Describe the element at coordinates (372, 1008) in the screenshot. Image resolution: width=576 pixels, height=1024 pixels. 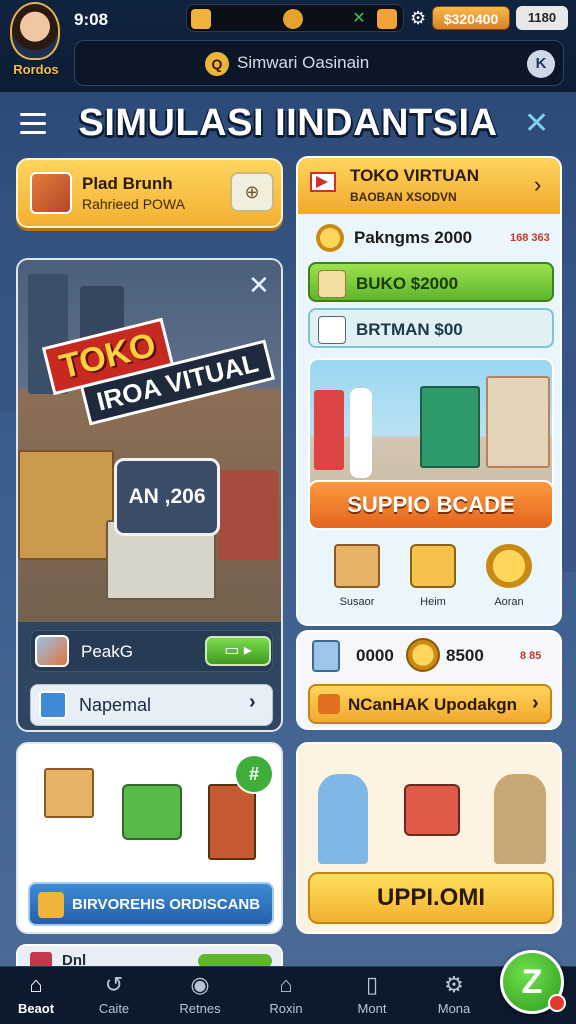
I see `nav-label: Mont` at that location.